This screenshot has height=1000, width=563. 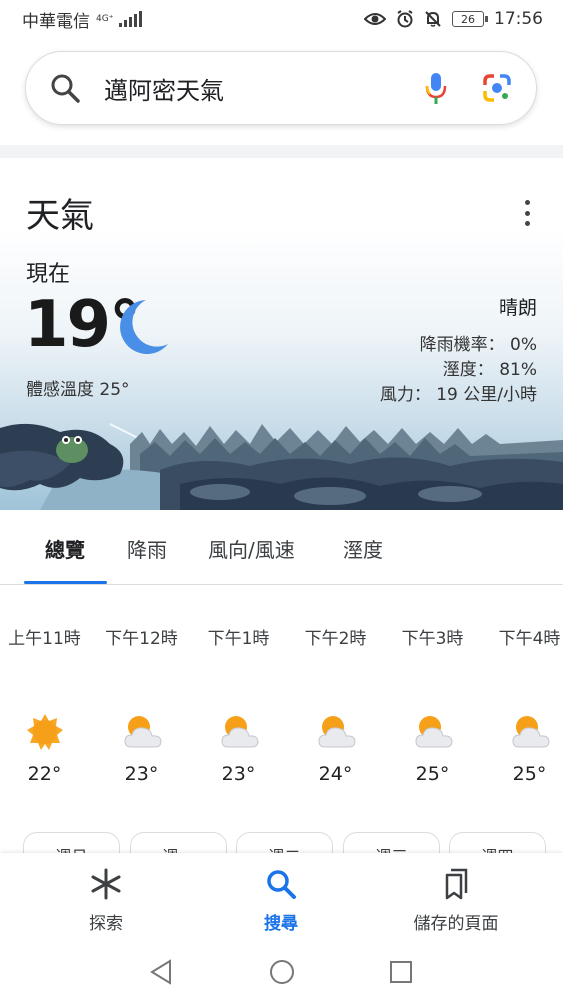 I want to click on tab-humidity: 溼度, so click(x=363, y=548).